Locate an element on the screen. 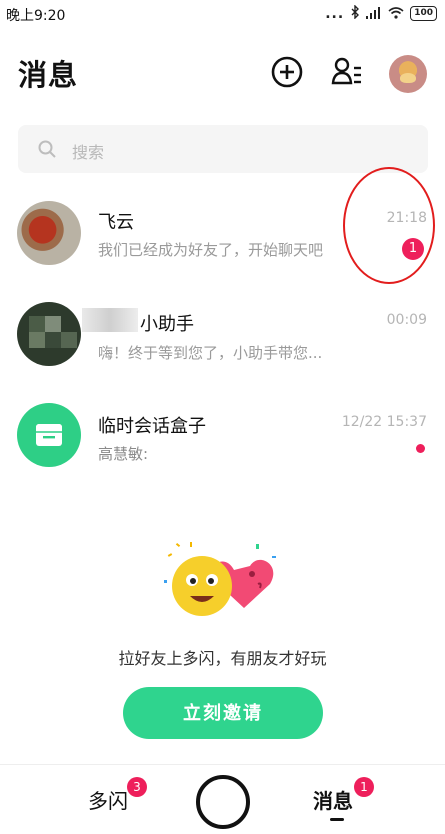 This screenshot has width=445, height=834. add-button is located at coordinates (287, 72).